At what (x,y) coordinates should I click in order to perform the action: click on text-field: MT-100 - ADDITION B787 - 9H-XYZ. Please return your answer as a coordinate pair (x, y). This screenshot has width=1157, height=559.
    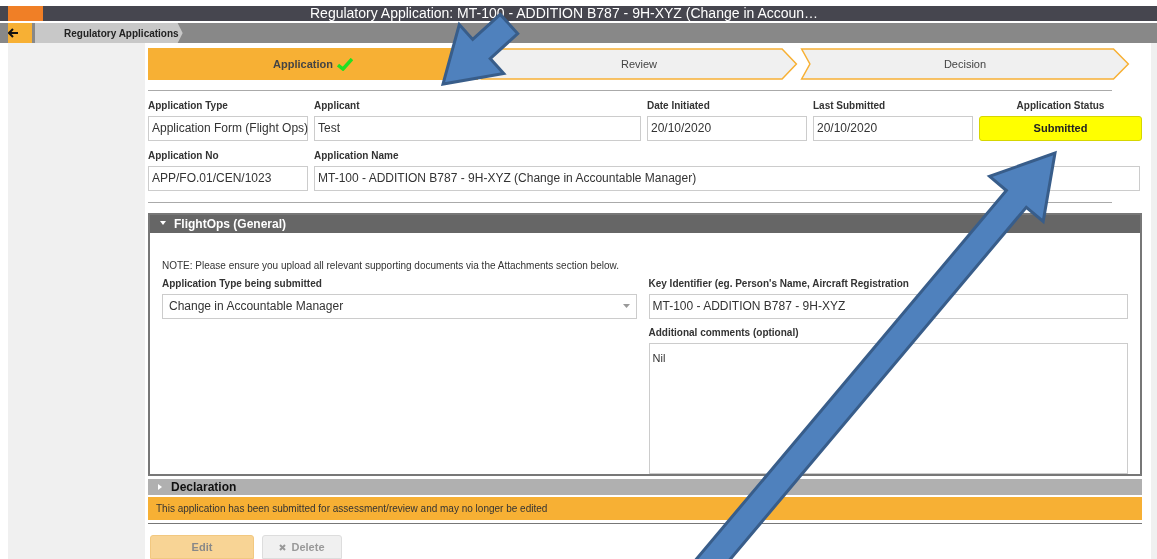
    Looking at the image, I should click on (888, 306).